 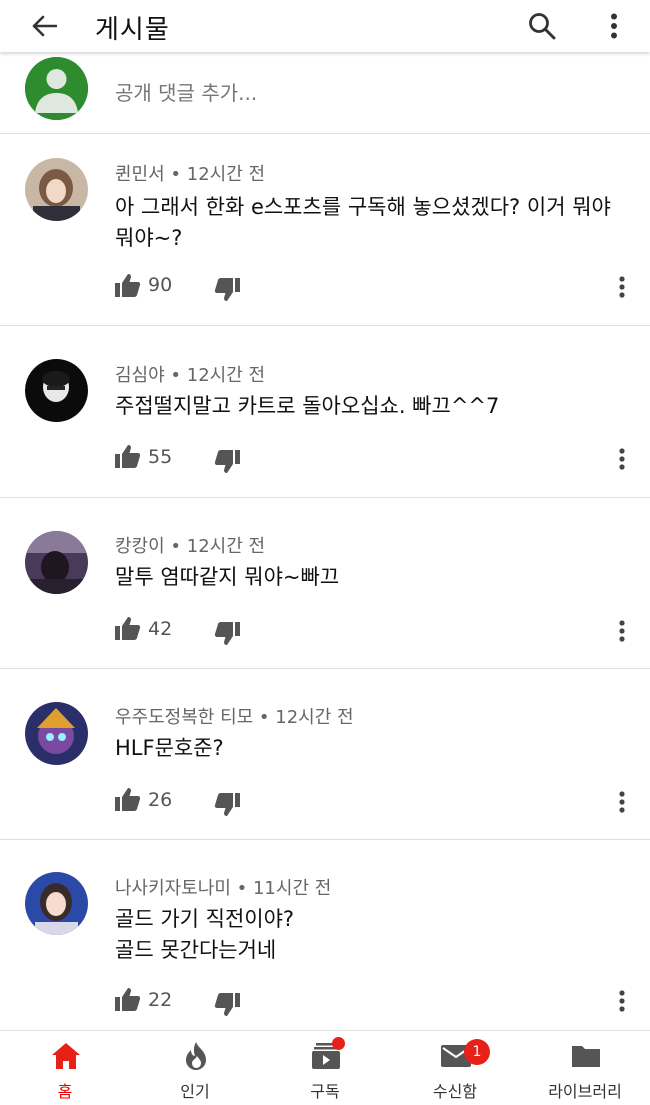 I want to click on comment-meta: 캉캉이 • 12시간 전, so click(x=190, y=546).